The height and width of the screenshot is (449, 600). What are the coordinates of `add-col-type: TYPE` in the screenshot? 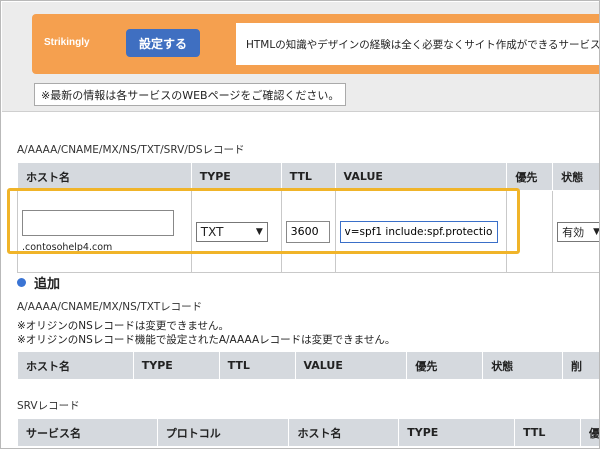 It's located at (176, 365).